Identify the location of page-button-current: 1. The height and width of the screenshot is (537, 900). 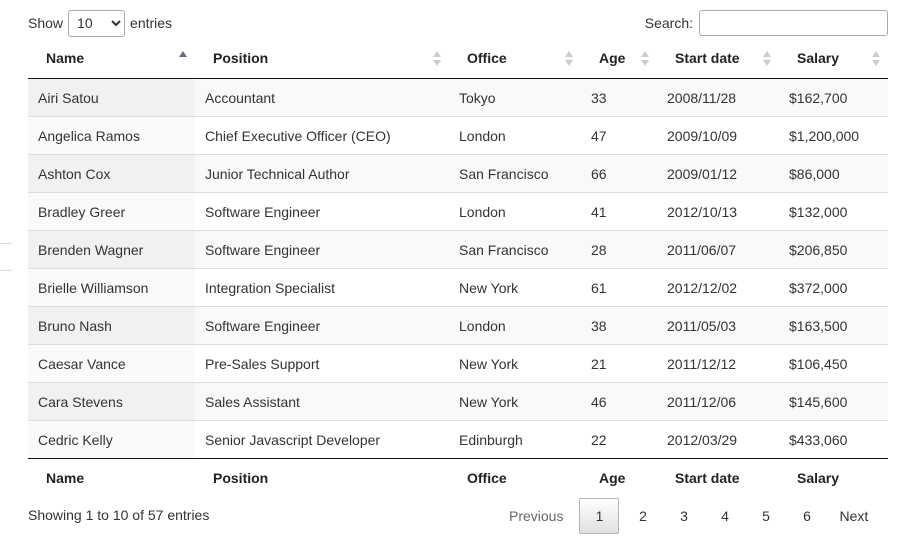
(599, 516).